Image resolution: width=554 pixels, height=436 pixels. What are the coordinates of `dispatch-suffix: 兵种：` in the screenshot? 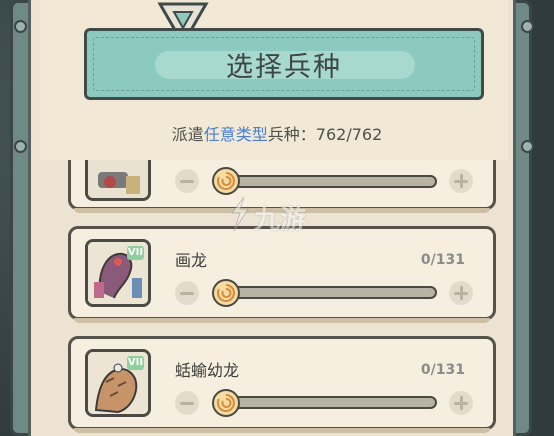 It's located at (291, 134).